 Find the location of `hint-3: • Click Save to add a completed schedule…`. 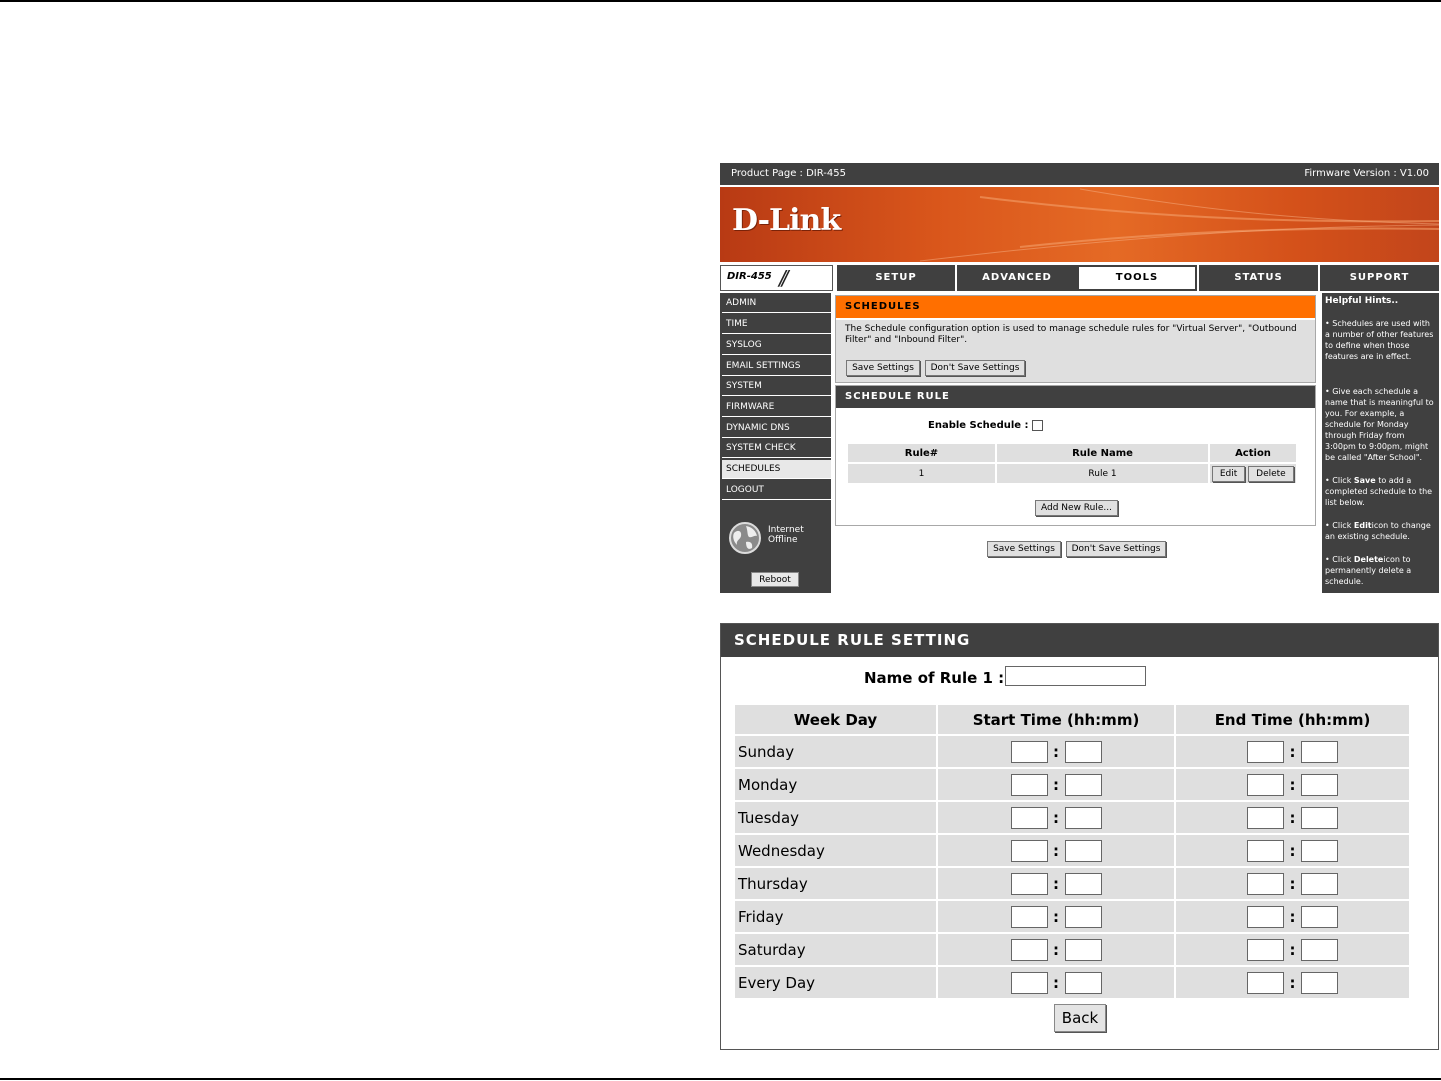

hint-3: • Click Save to add a completed schedule… is located at coordinates (1380, 491).